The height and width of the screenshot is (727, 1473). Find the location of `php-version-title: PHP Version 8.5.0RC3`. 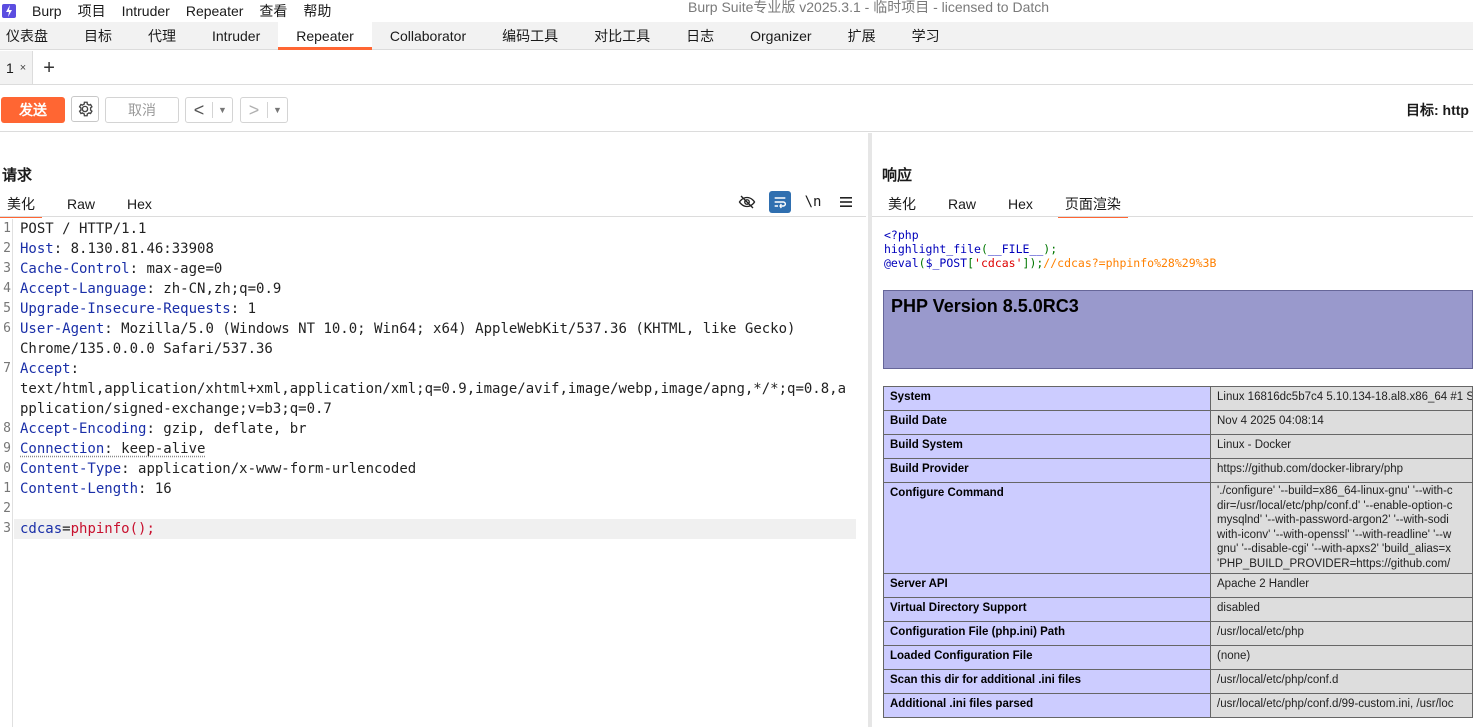

php-version-title: PHP Version 8.5.0RC3 is located at coordinates (985, 306).